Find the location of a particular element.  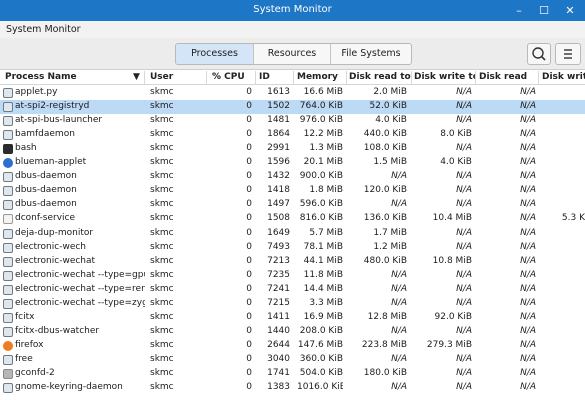

cell-name: firefox is located at coordinates (29, 344).